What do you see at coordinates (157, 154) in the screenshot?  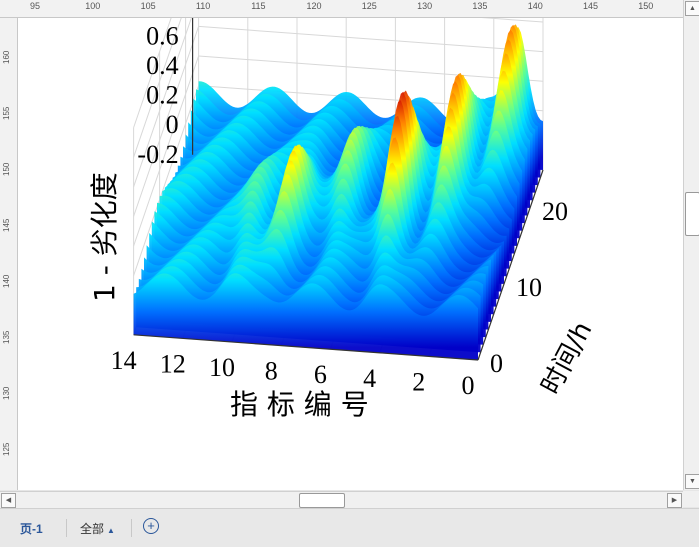 I see `z-tick-label: -0.2` at bounding box center [157, 154].